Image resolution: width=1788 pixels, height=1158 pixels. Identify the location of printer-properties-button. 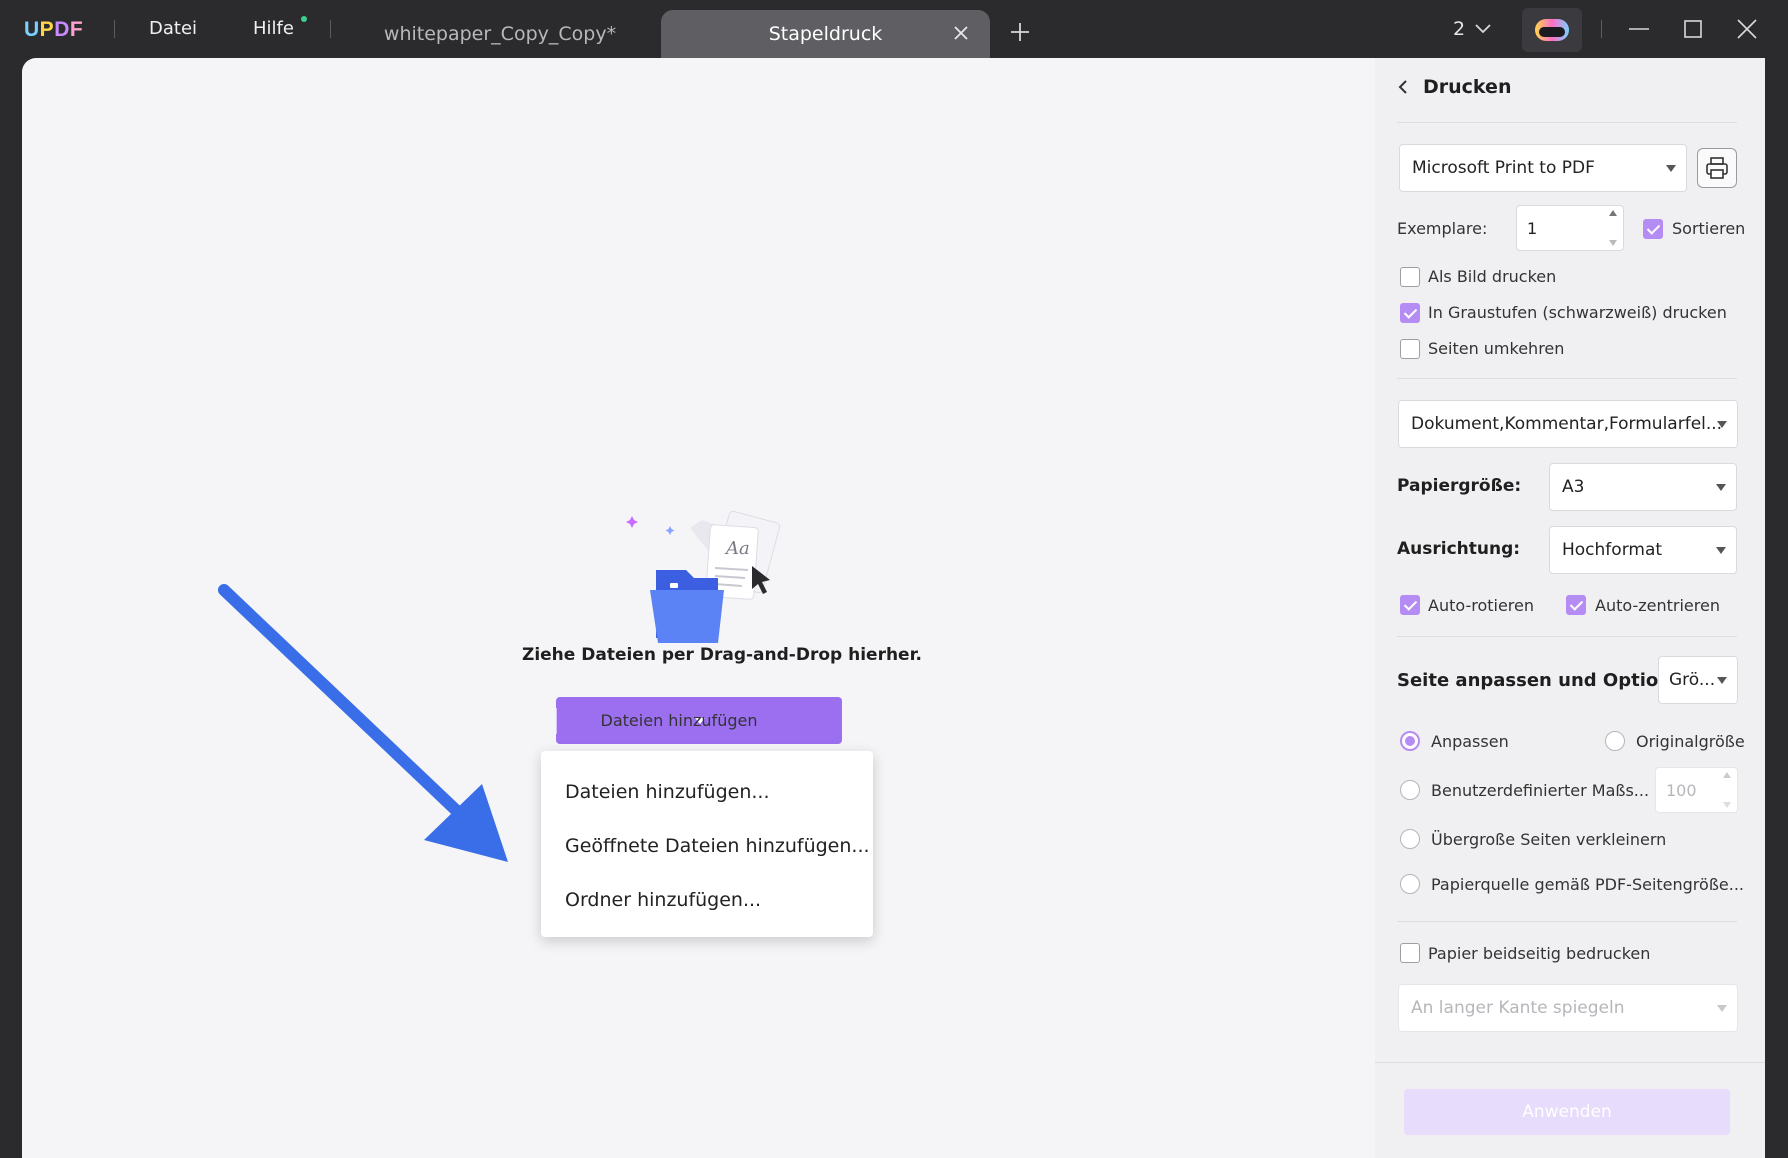
(1717, 168).